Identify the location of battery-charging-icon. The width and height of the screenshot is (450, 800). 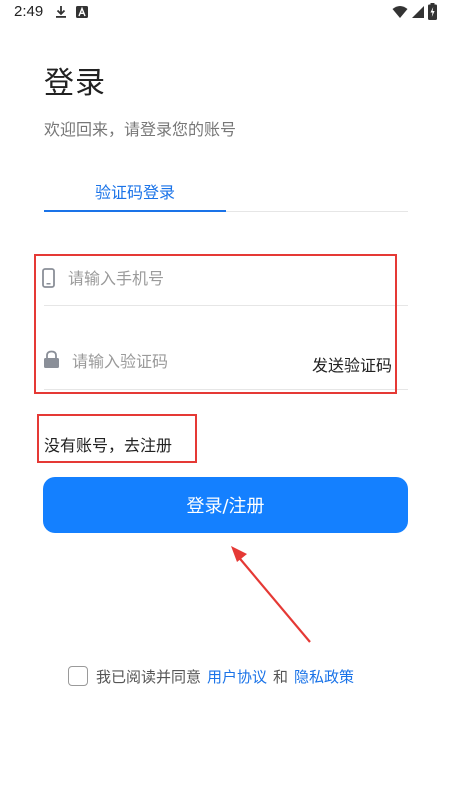
(432, 11).